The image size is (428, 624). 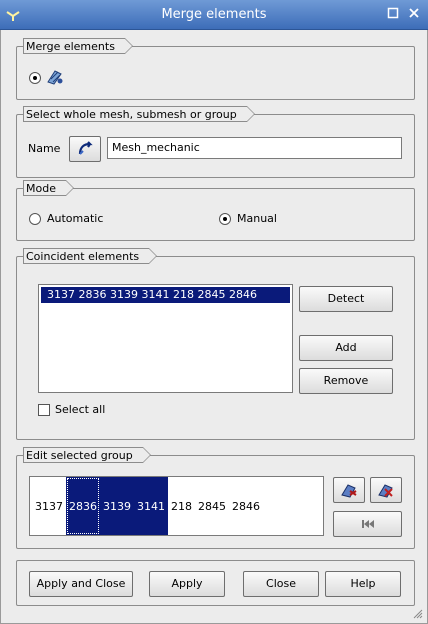 What do you see at coordinates (165, 338) in the screenshot?
I see `coincident-groups-list: 3137 2836 3139 3141 218 2845 2846` at bounding box center [165, 338].